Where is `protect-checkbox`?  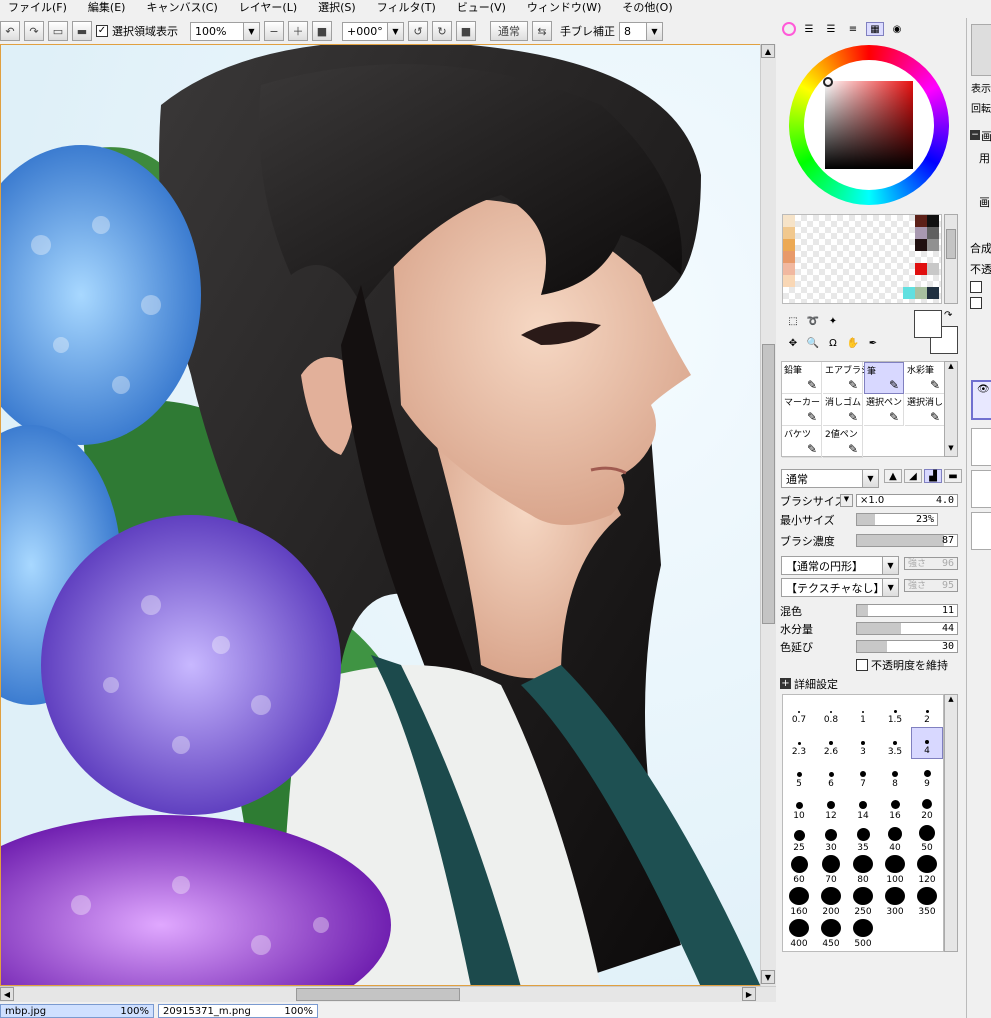
protect-checkbox is located at coordinates (976, 287).